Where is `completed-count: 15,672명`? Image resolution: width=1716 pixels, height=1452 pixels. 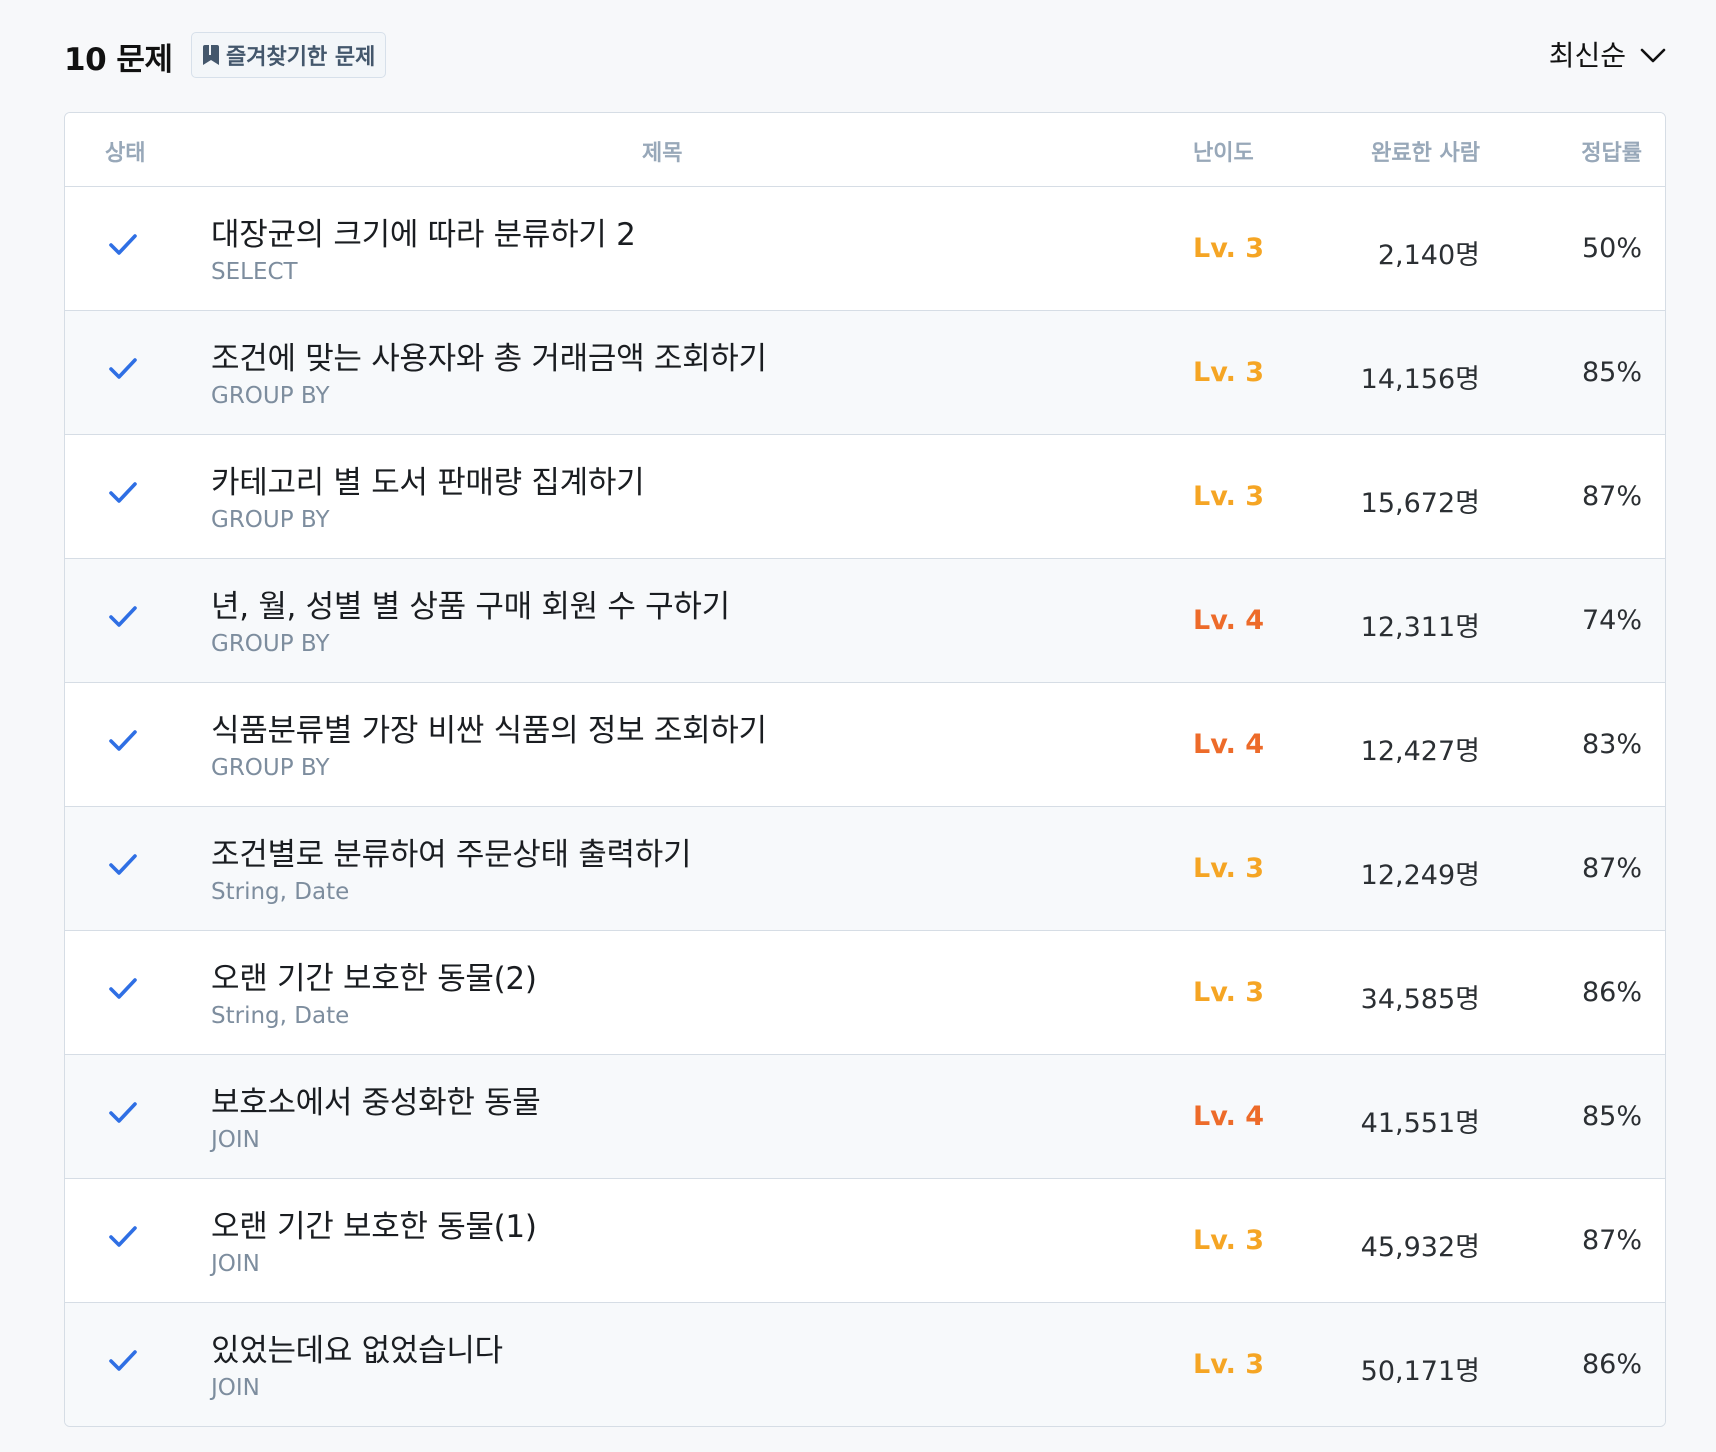
completed-count: 15,672명 is located at coordinates (1420, 503).